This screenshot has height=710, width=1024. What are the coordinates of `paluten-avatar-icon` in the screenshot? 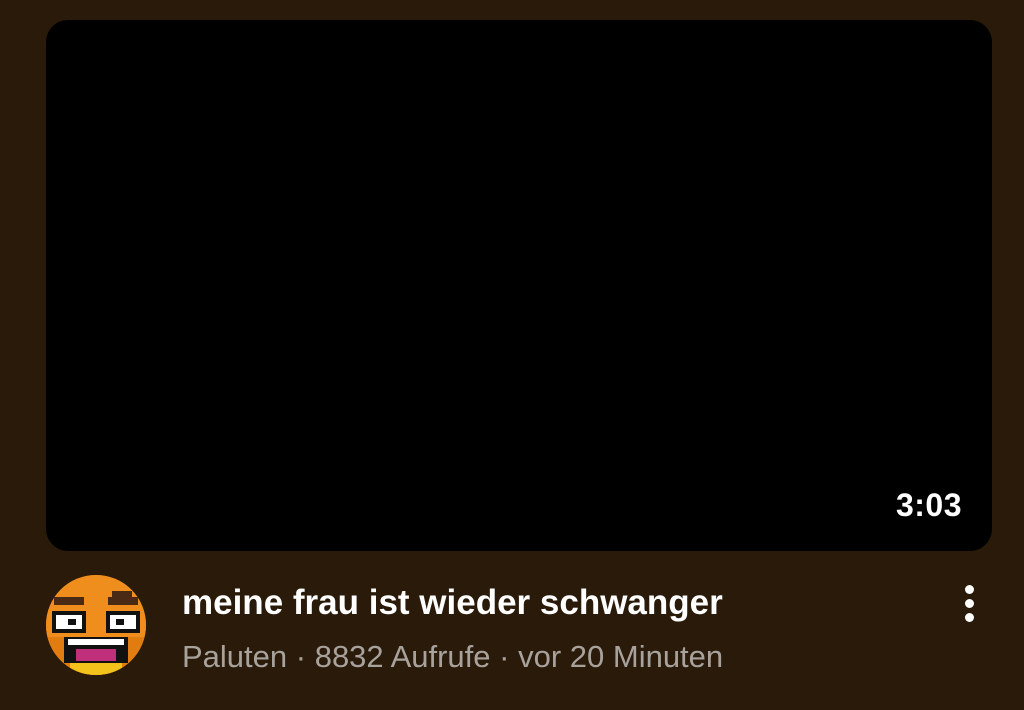 It's located at (96, 625).